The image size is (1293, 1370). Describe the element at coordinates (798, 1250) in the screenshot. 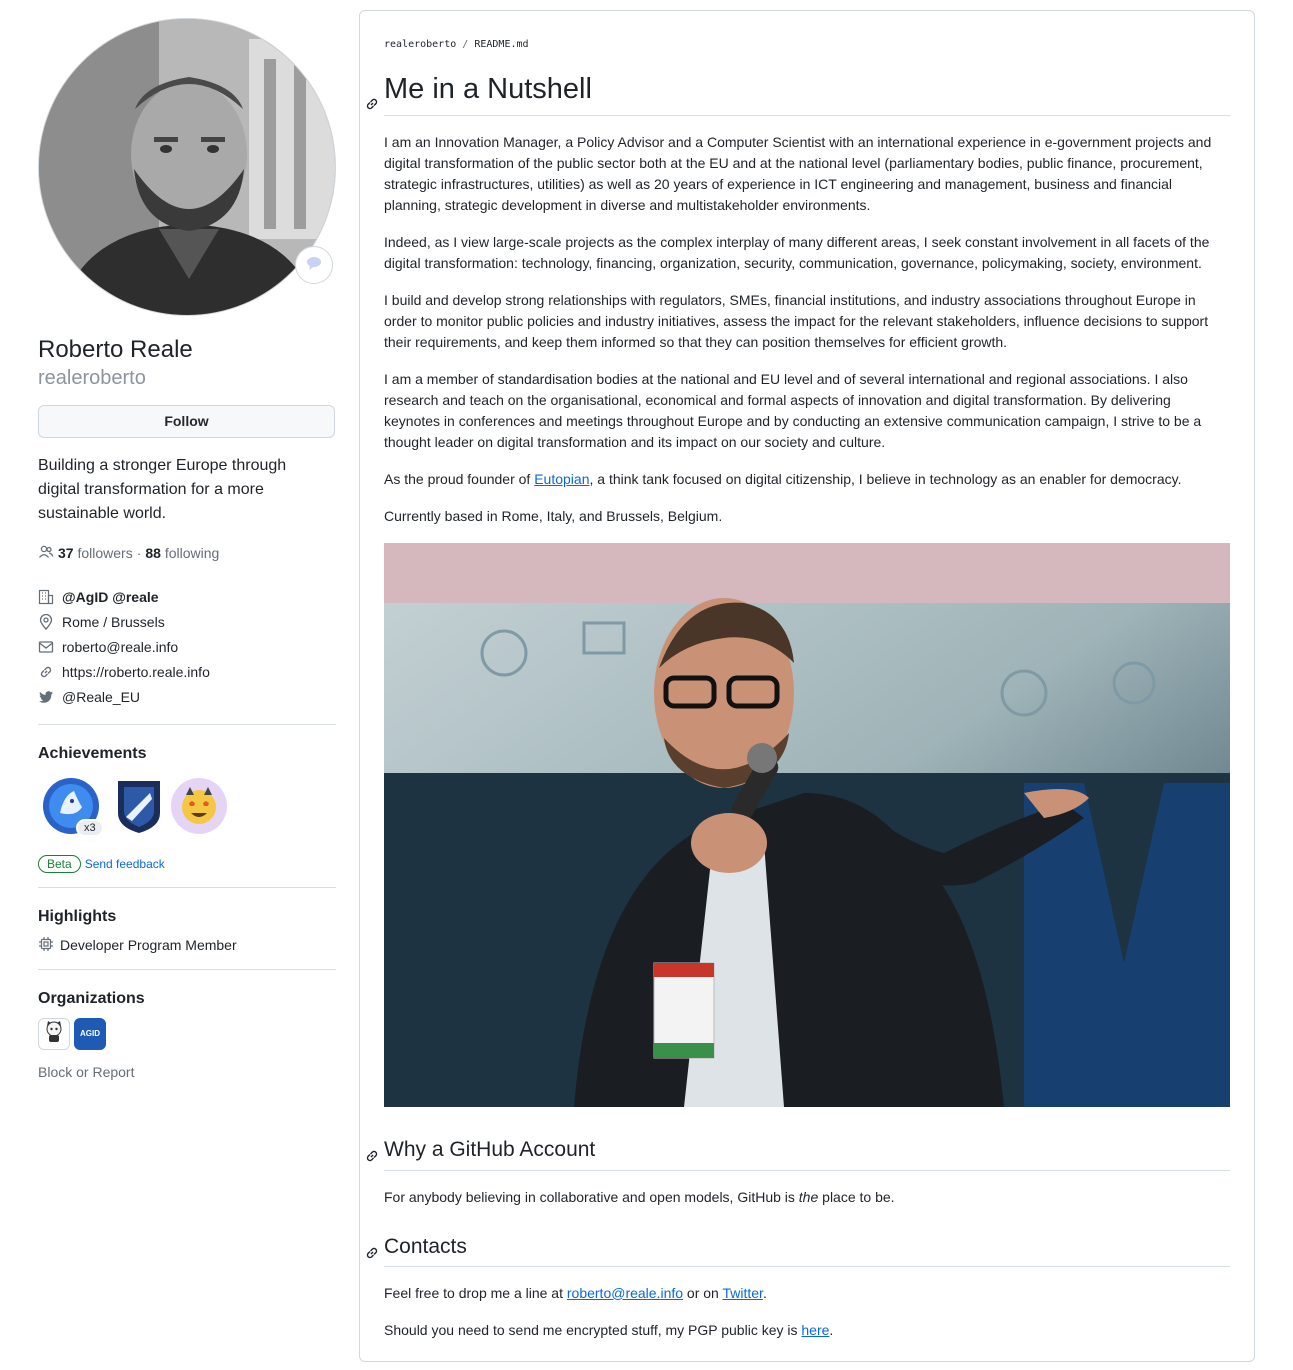

I see `readme-heading-contacts: Contacts` at that location.